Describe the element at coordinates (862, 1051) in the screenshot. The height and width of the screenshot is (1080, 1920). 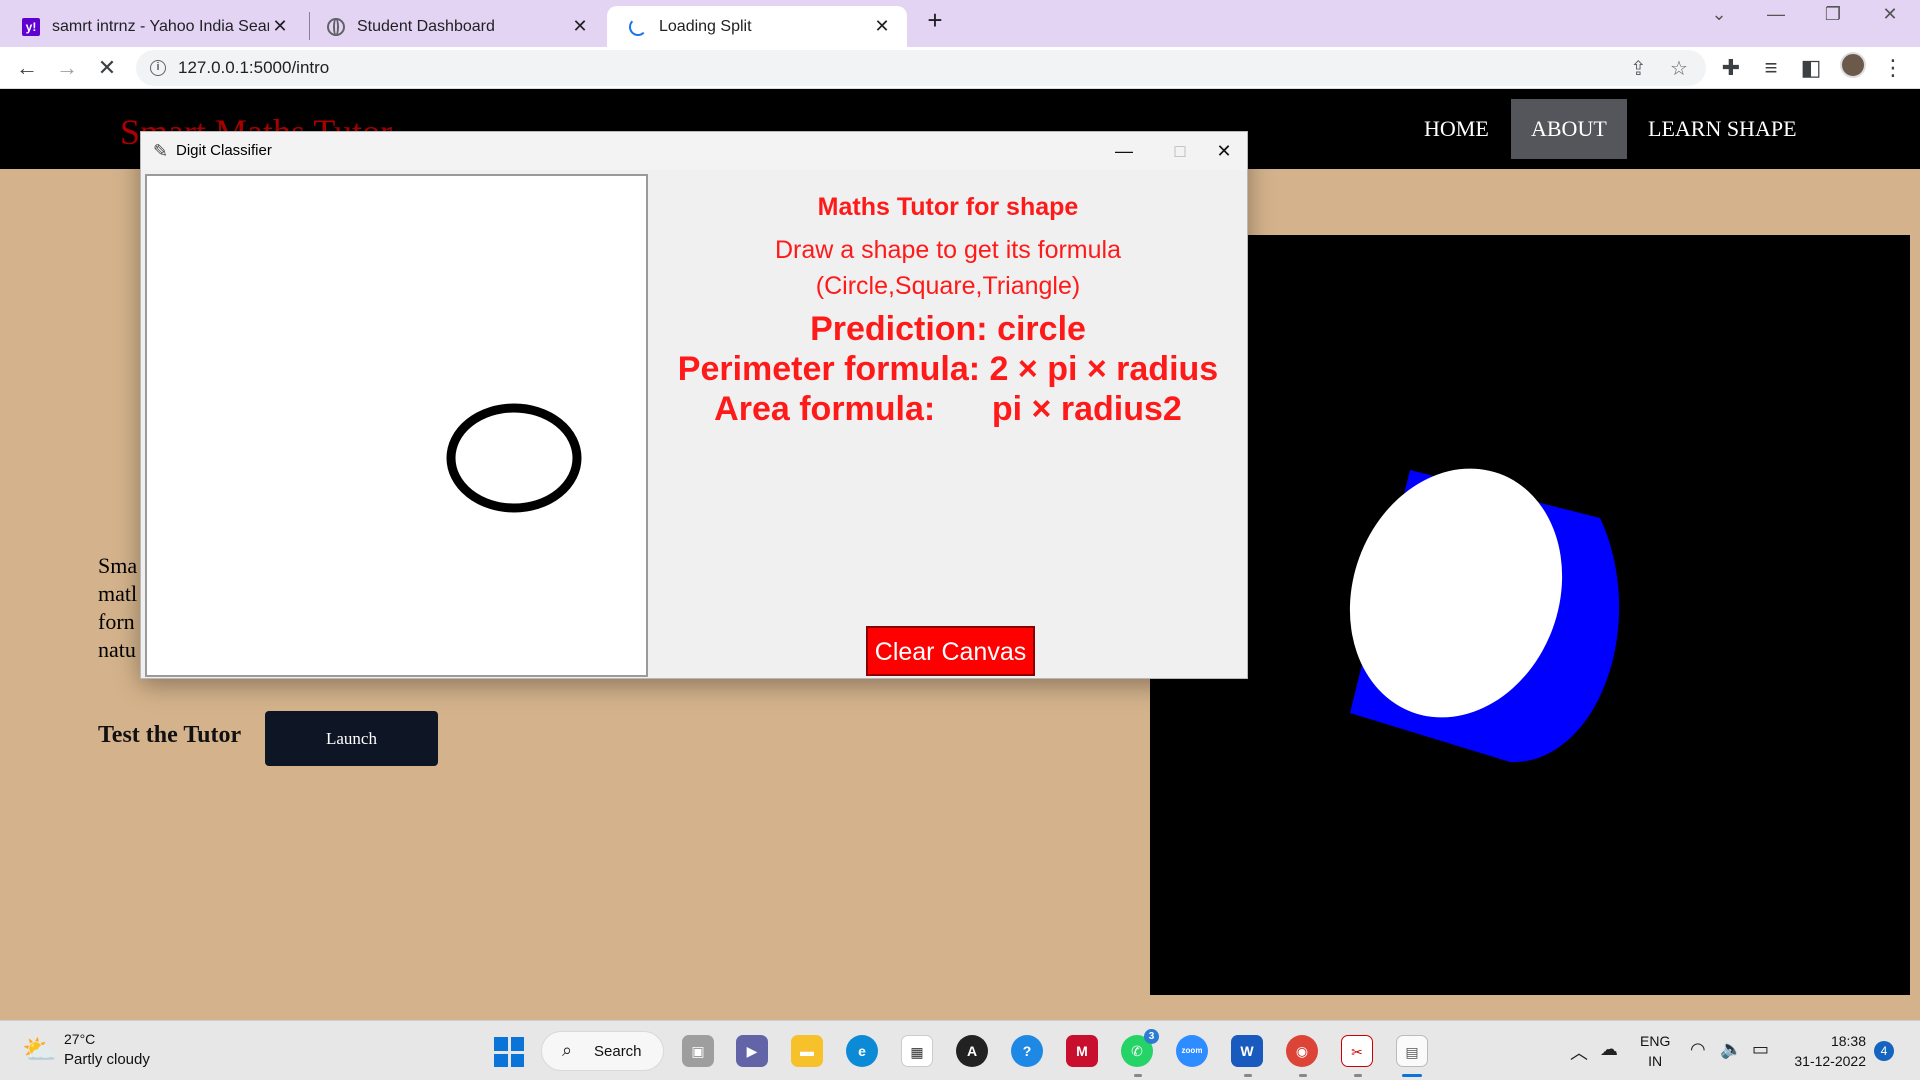
I see `edge-icon: e` at that location.